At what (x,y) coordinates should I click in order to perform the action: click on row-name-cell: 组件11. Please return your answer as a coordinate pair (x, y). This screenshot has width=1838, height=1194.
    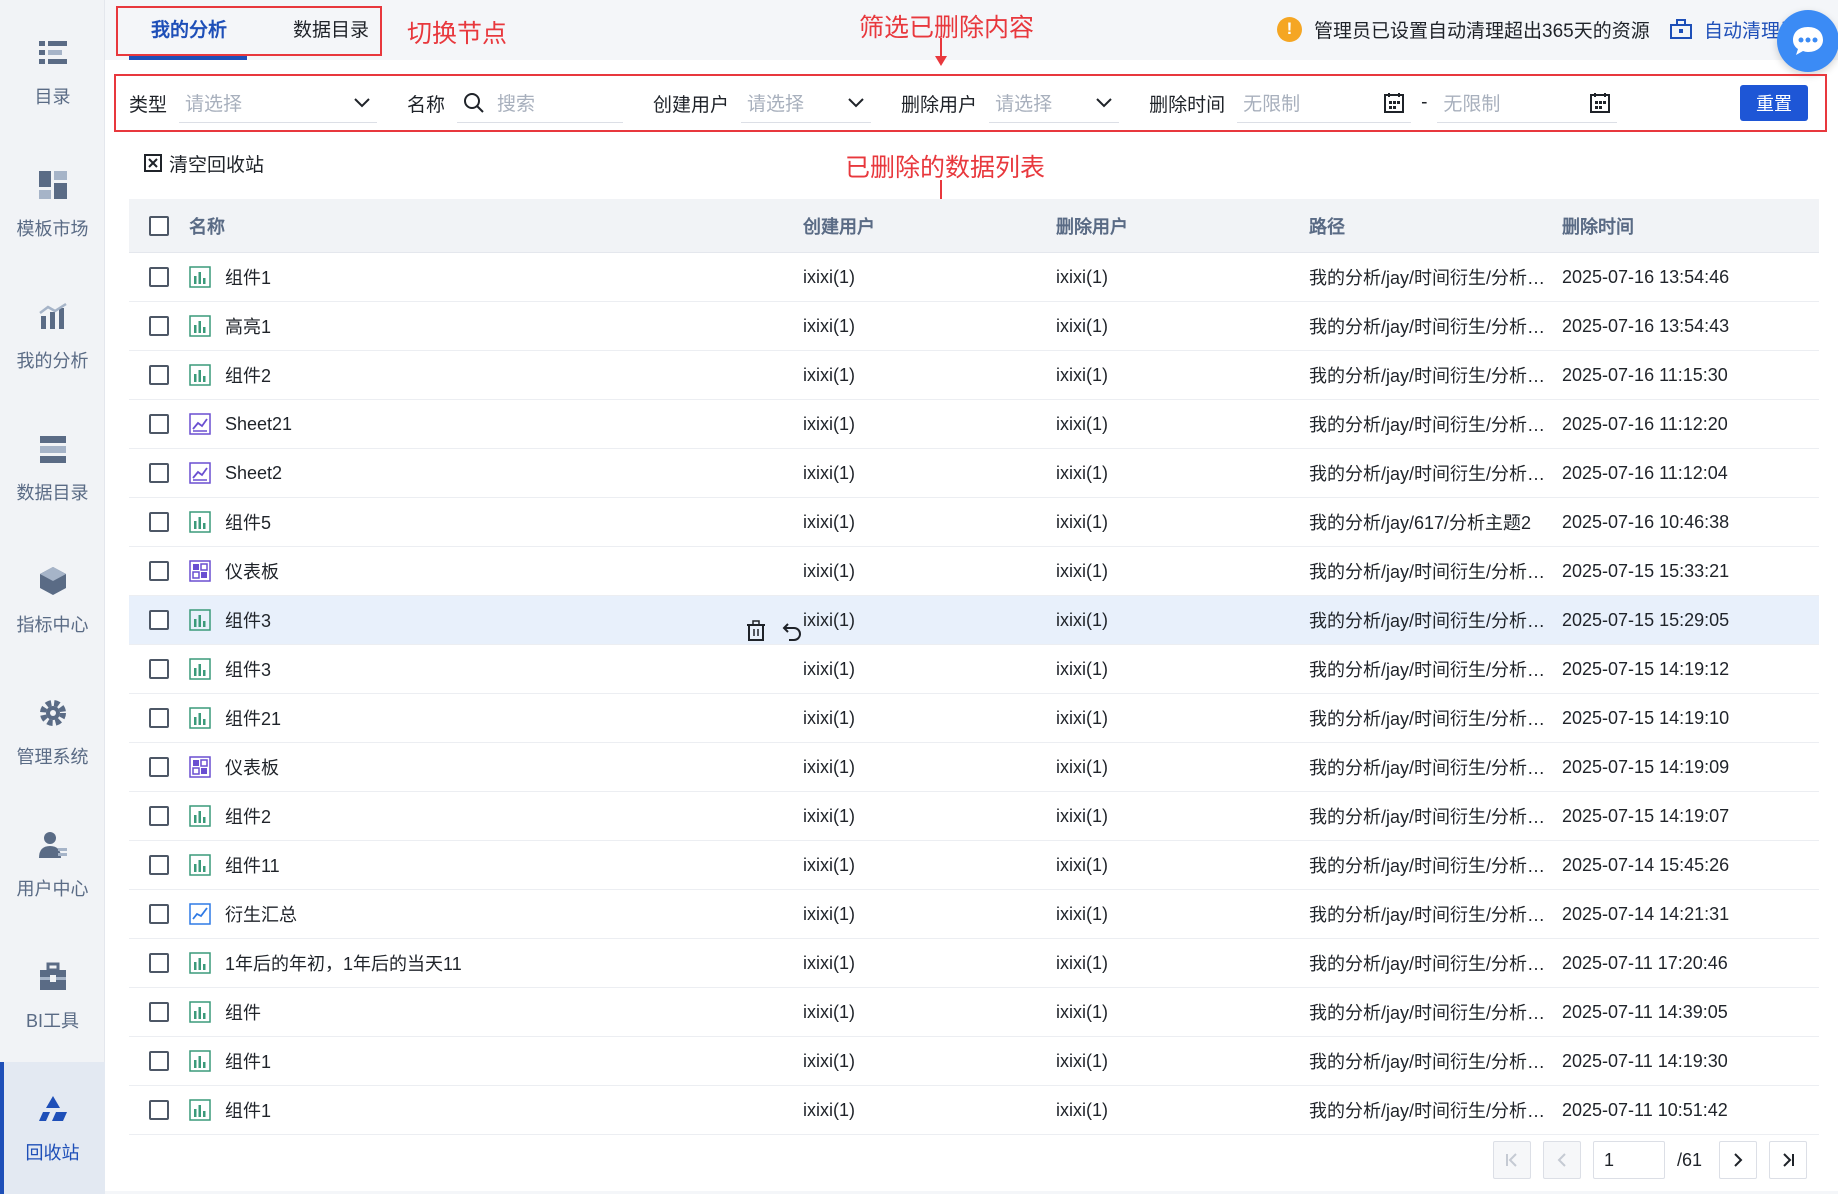
    Looking at the image, I should click on (496, 865).